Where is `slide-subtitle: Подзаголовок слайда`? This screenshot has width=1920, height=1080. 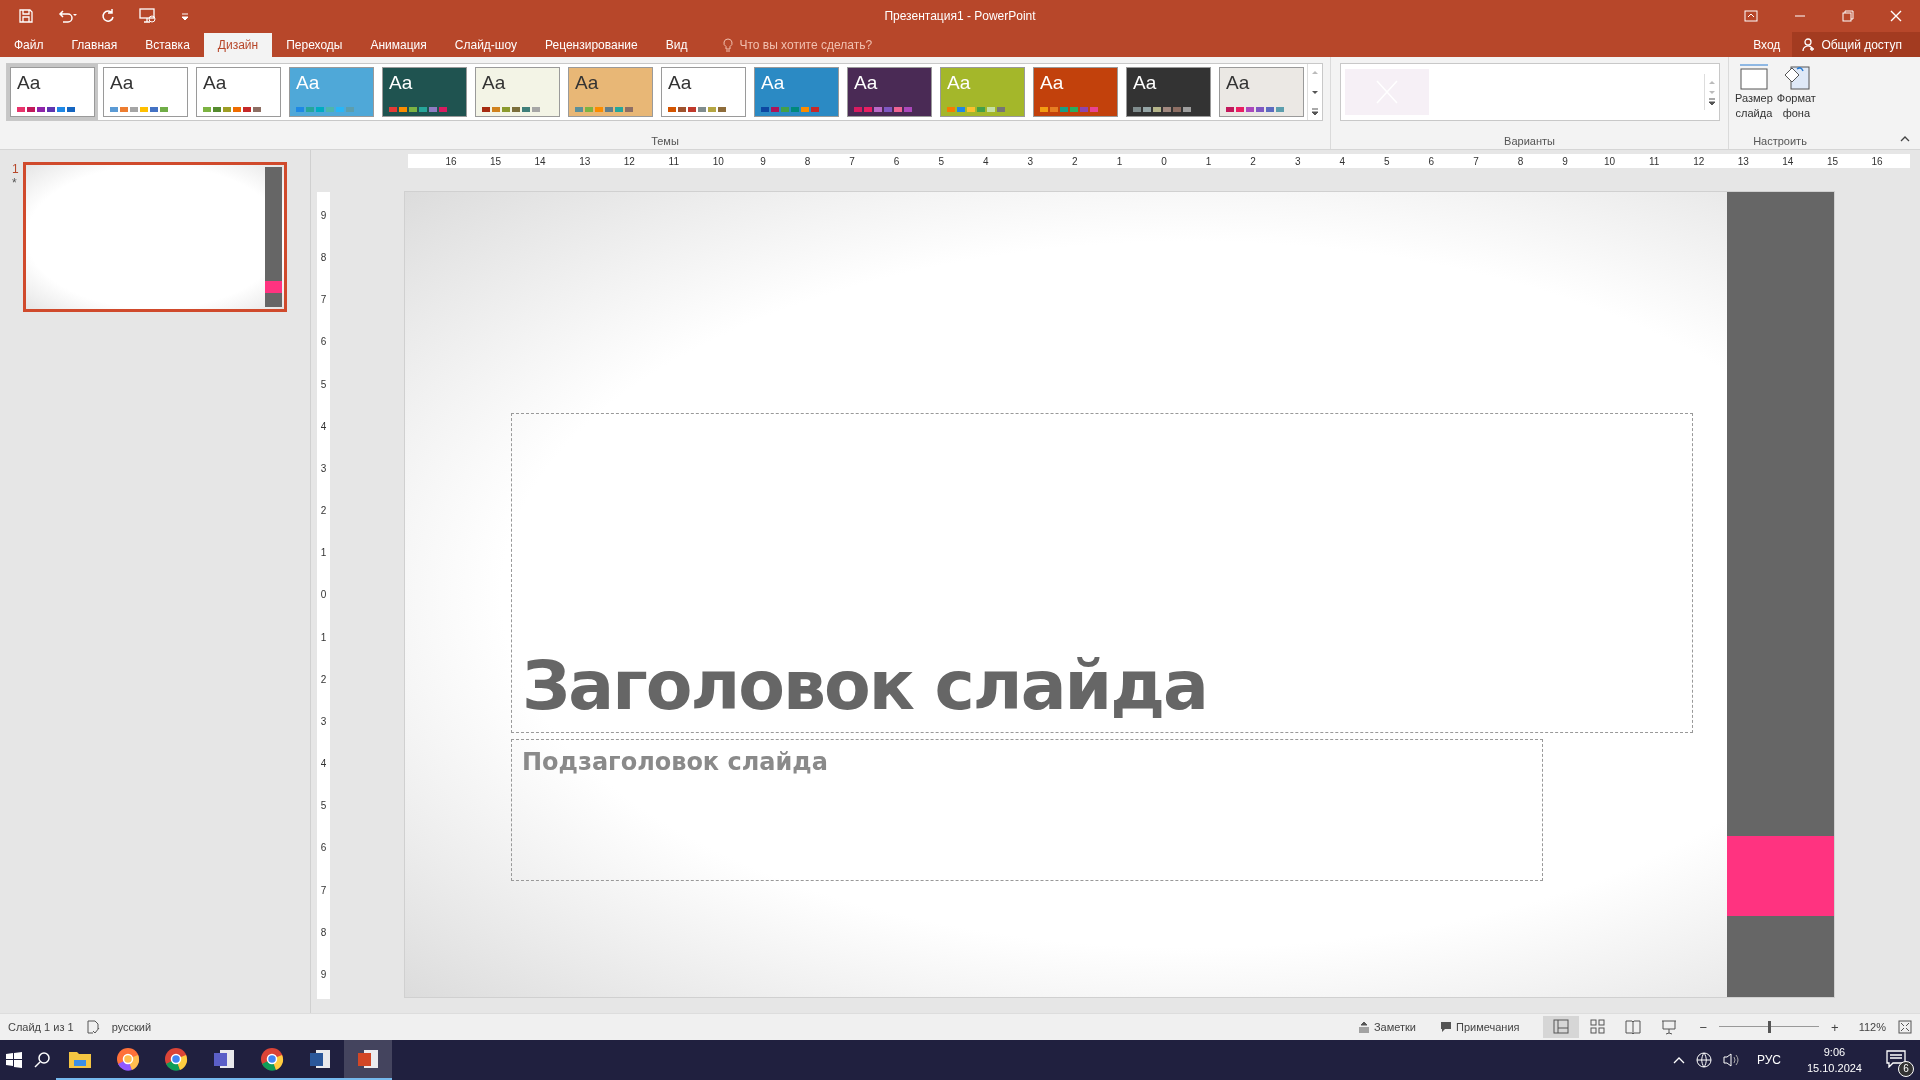 slide-subtitle: Подзаголовок слайда is located at coordinates (675, 762).